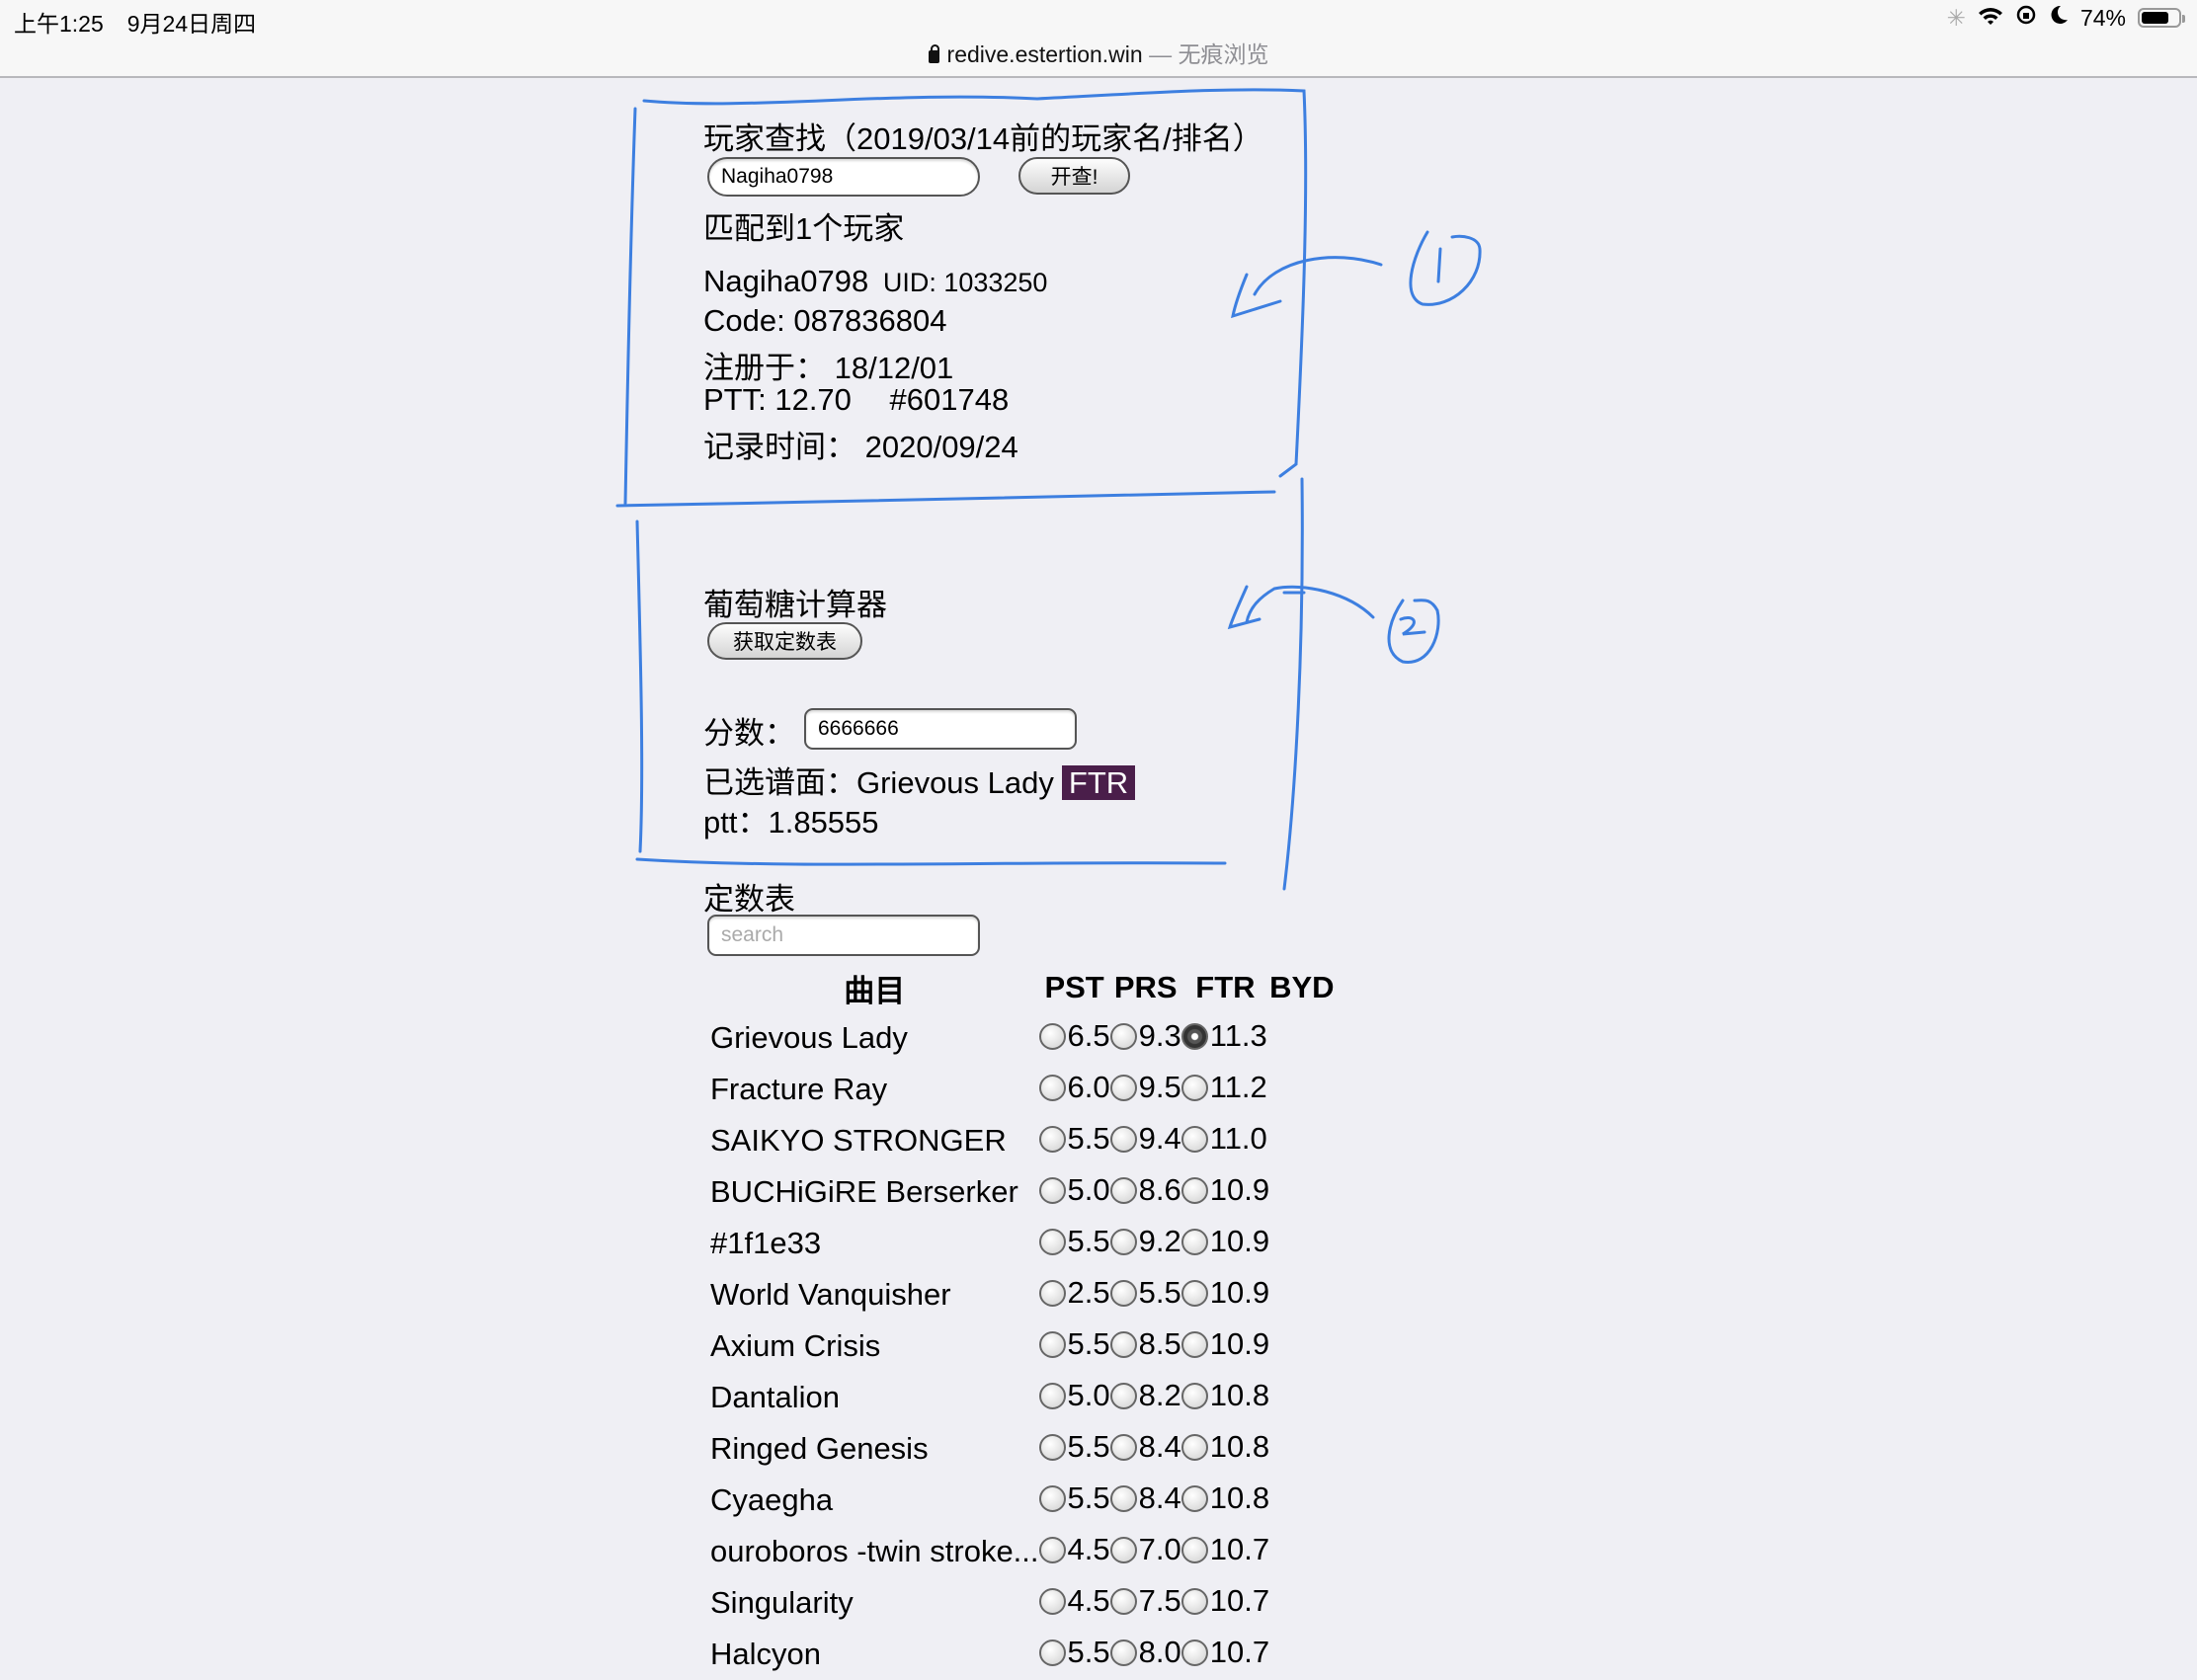 The width and height of the screenshot is (2197, 1680). Describe the element at coordinates (1301, 1243) in the screenshot. I see `cell-byd` at that location.